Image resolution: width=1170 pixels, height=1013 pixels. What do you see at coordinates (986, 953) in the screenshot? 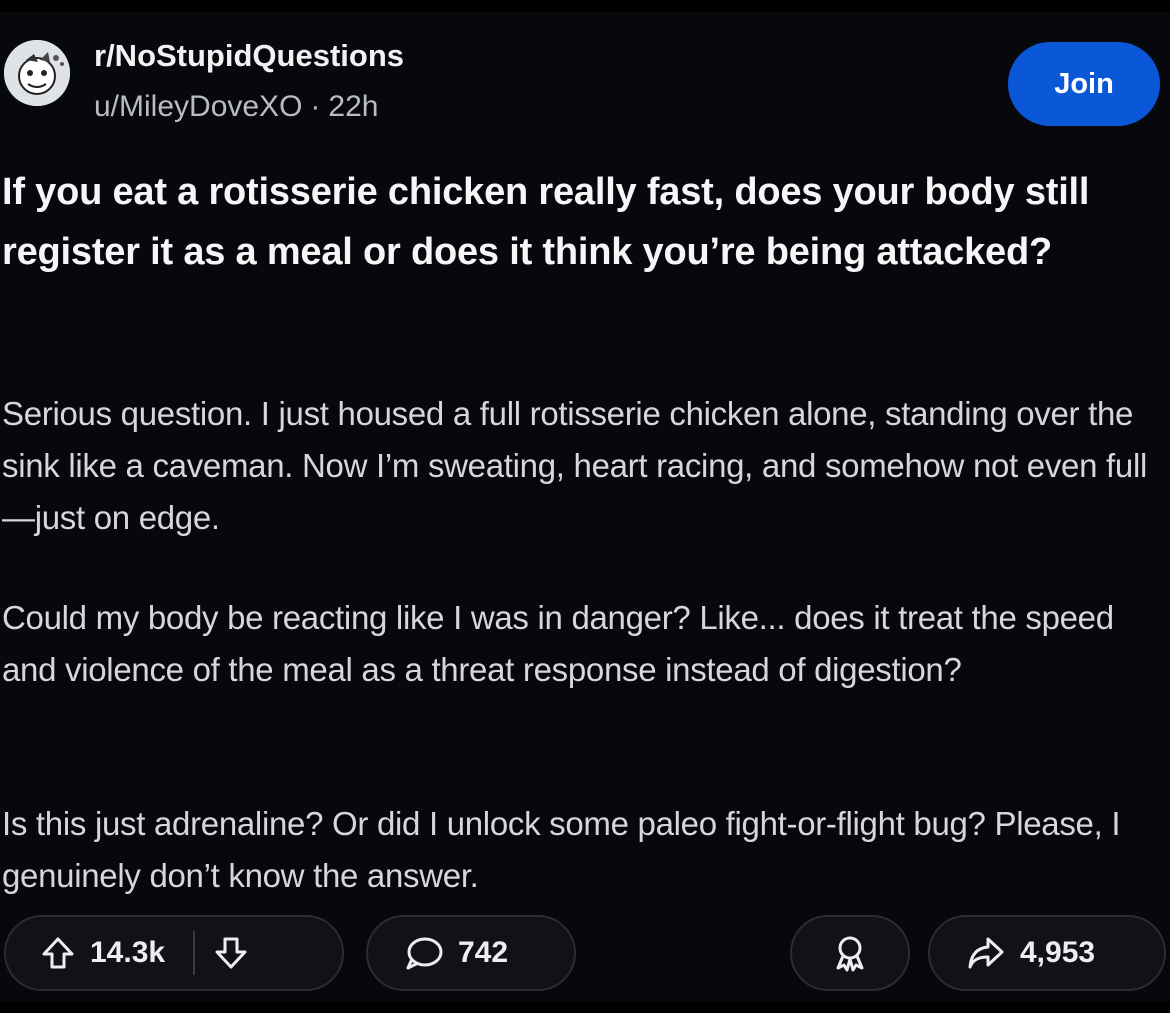
I see `share-arrow-icon` at bounding box center [986, 953].